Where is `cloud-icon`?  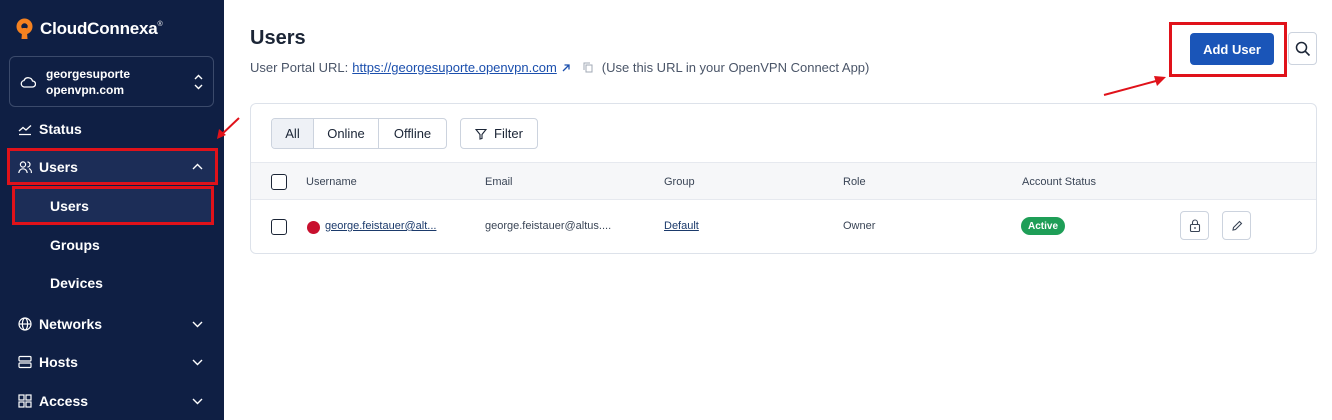
cloud-icon is located at coordinates (28, 82).